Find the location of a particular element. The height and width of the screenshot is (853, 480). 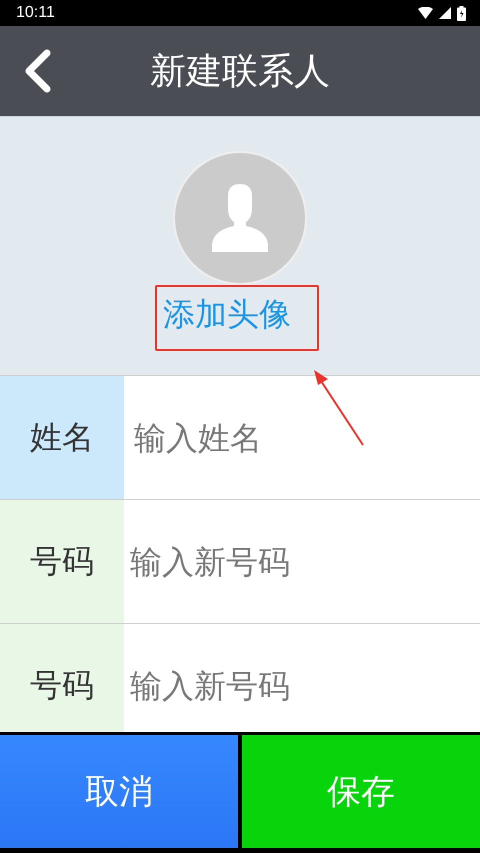

field-label: 姓名 is located at coordinates (62, 437).